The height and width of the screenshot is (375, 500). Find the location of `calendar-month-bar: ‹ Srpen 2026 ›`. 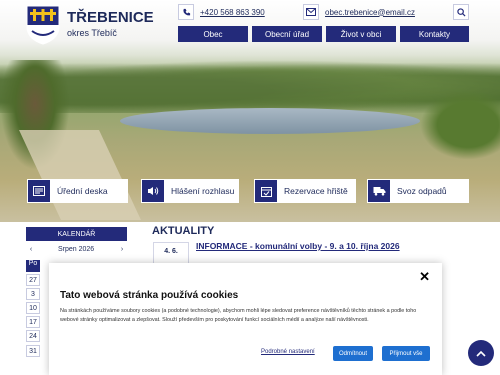

calendar-month-bar: ‹ Srpen 2026 › is located at coordinates (76, 249).